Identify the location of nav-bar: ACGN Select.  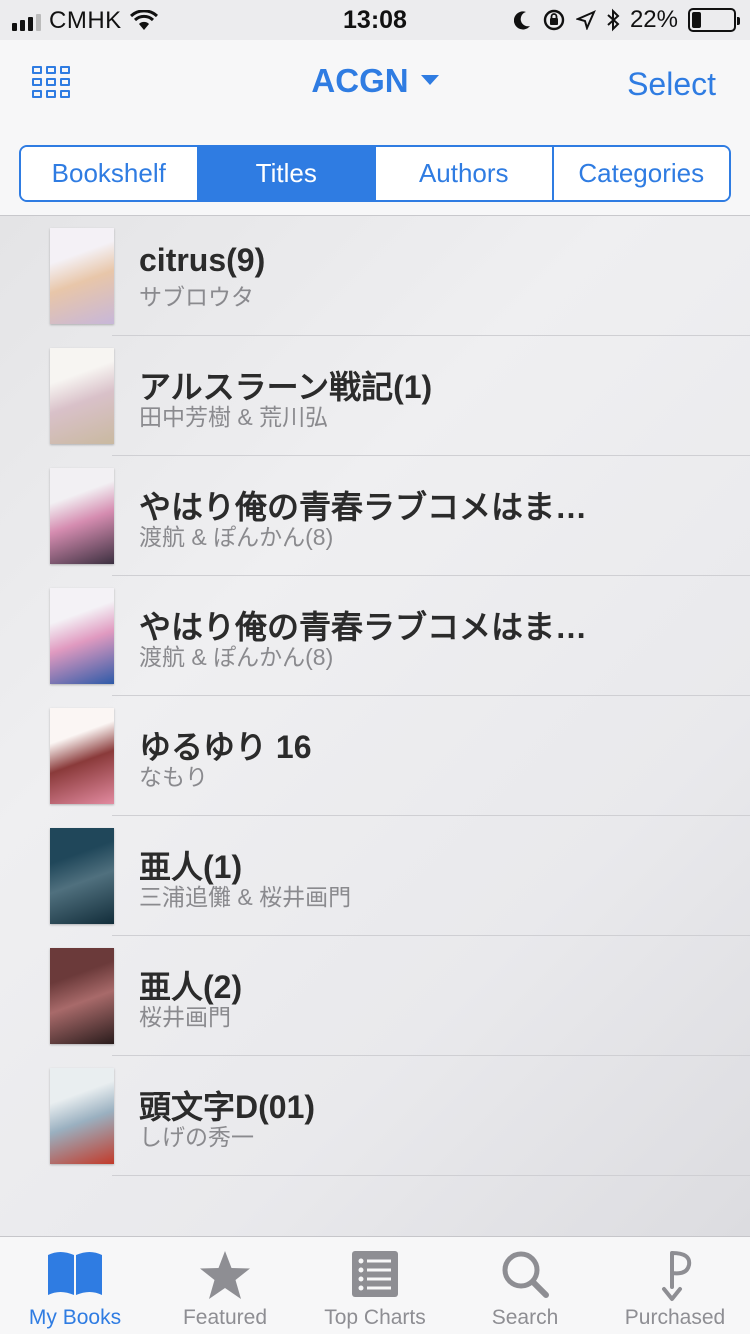
(375, 84).